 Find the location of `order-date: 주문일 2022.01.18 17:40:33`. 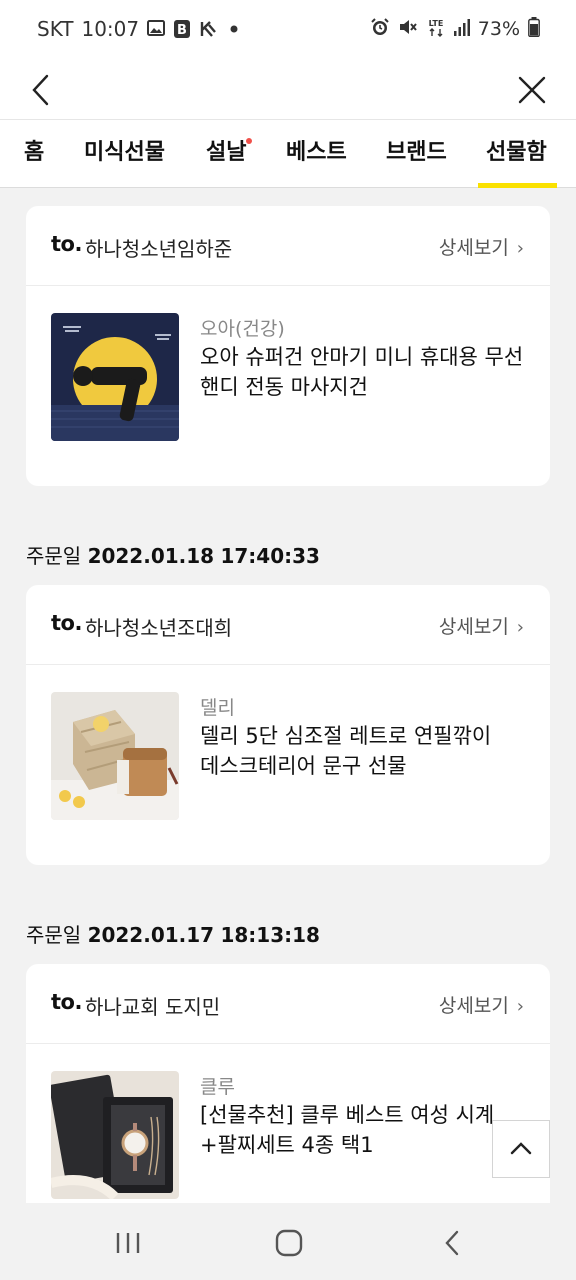

order-date: 주문일 2022.01.18 17:40:33 is located at coordinates (173, 554).